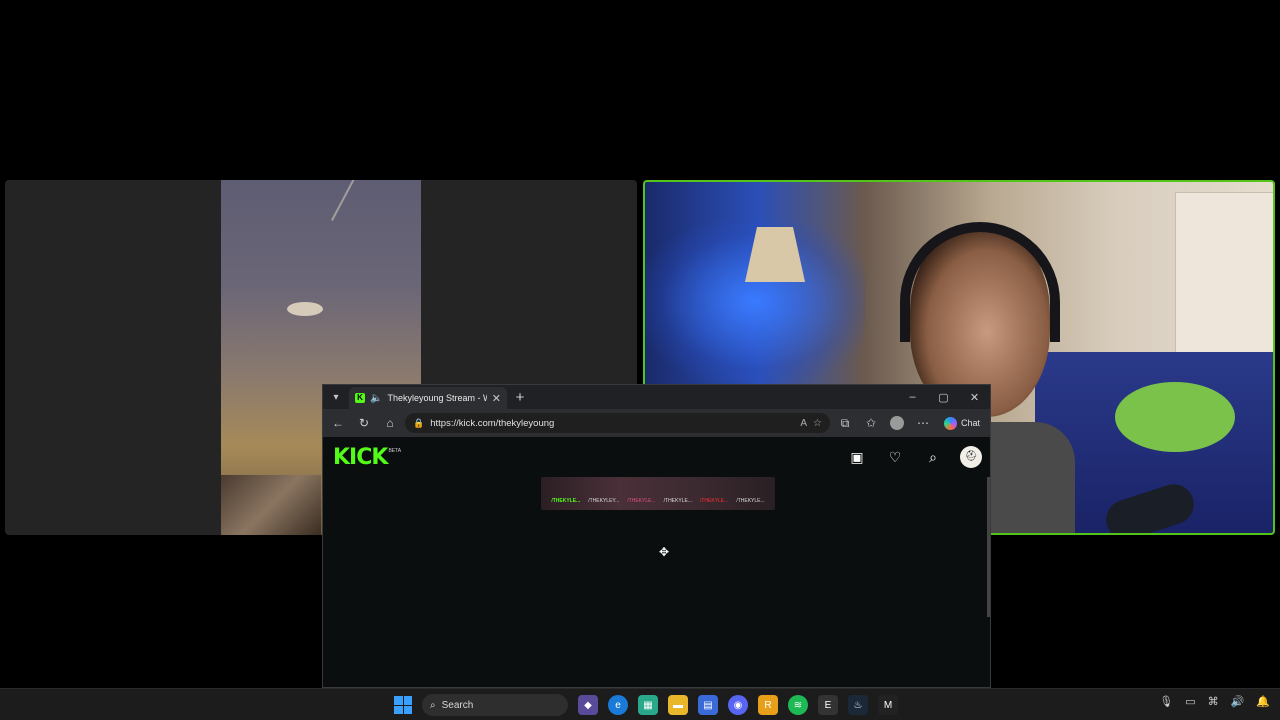  I want to click on bed-corner, so click(271, 505).